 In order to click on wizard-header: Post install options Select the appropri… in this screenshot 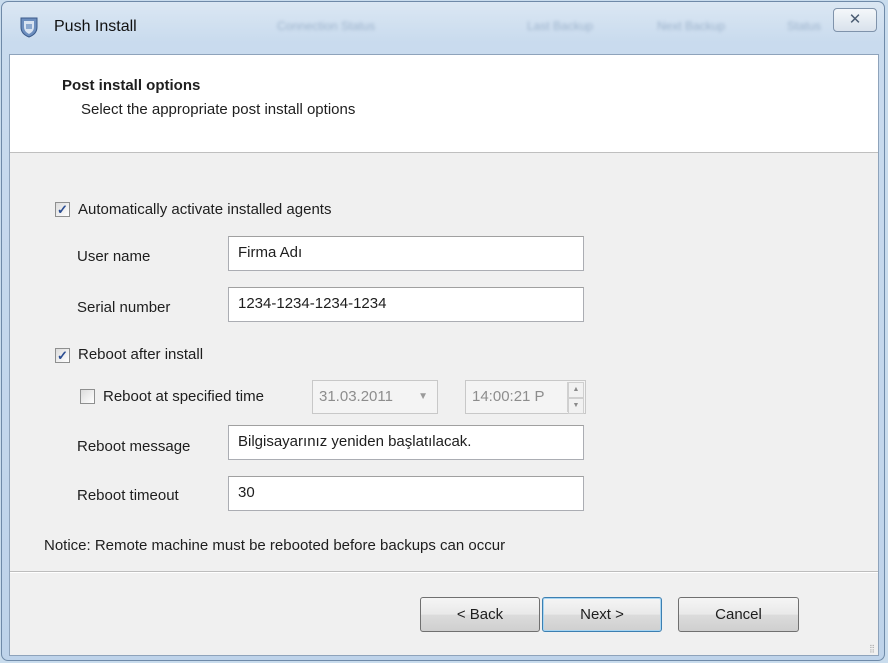, I will do `click(444, 104)`.